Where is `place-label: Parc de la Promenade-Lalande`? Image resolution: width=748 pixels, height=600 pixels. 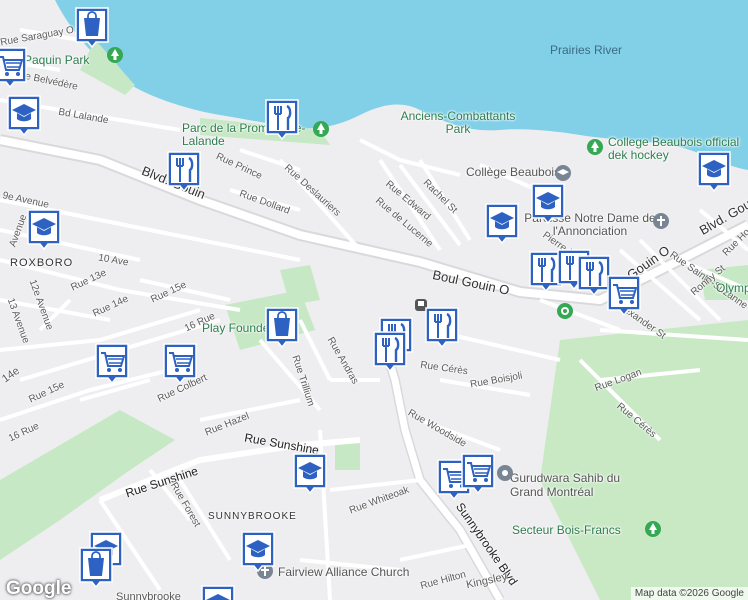 place-label: Parc de la Promenade-Lalande is located at coordinates (252, 134).